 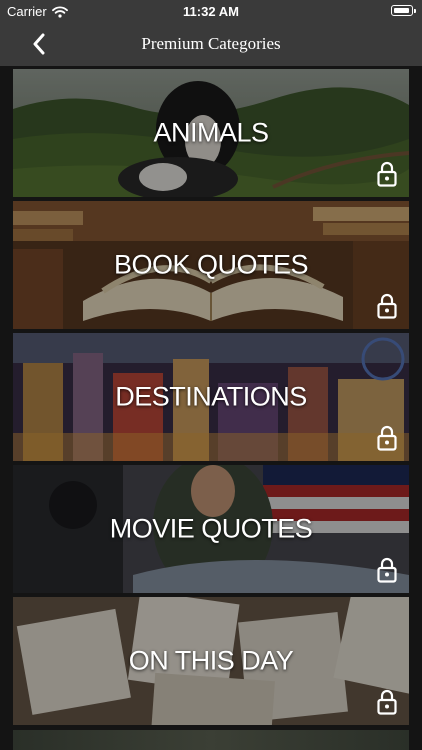 I want to click on status-time: 11:32 AM, so click(x=211, y=11).